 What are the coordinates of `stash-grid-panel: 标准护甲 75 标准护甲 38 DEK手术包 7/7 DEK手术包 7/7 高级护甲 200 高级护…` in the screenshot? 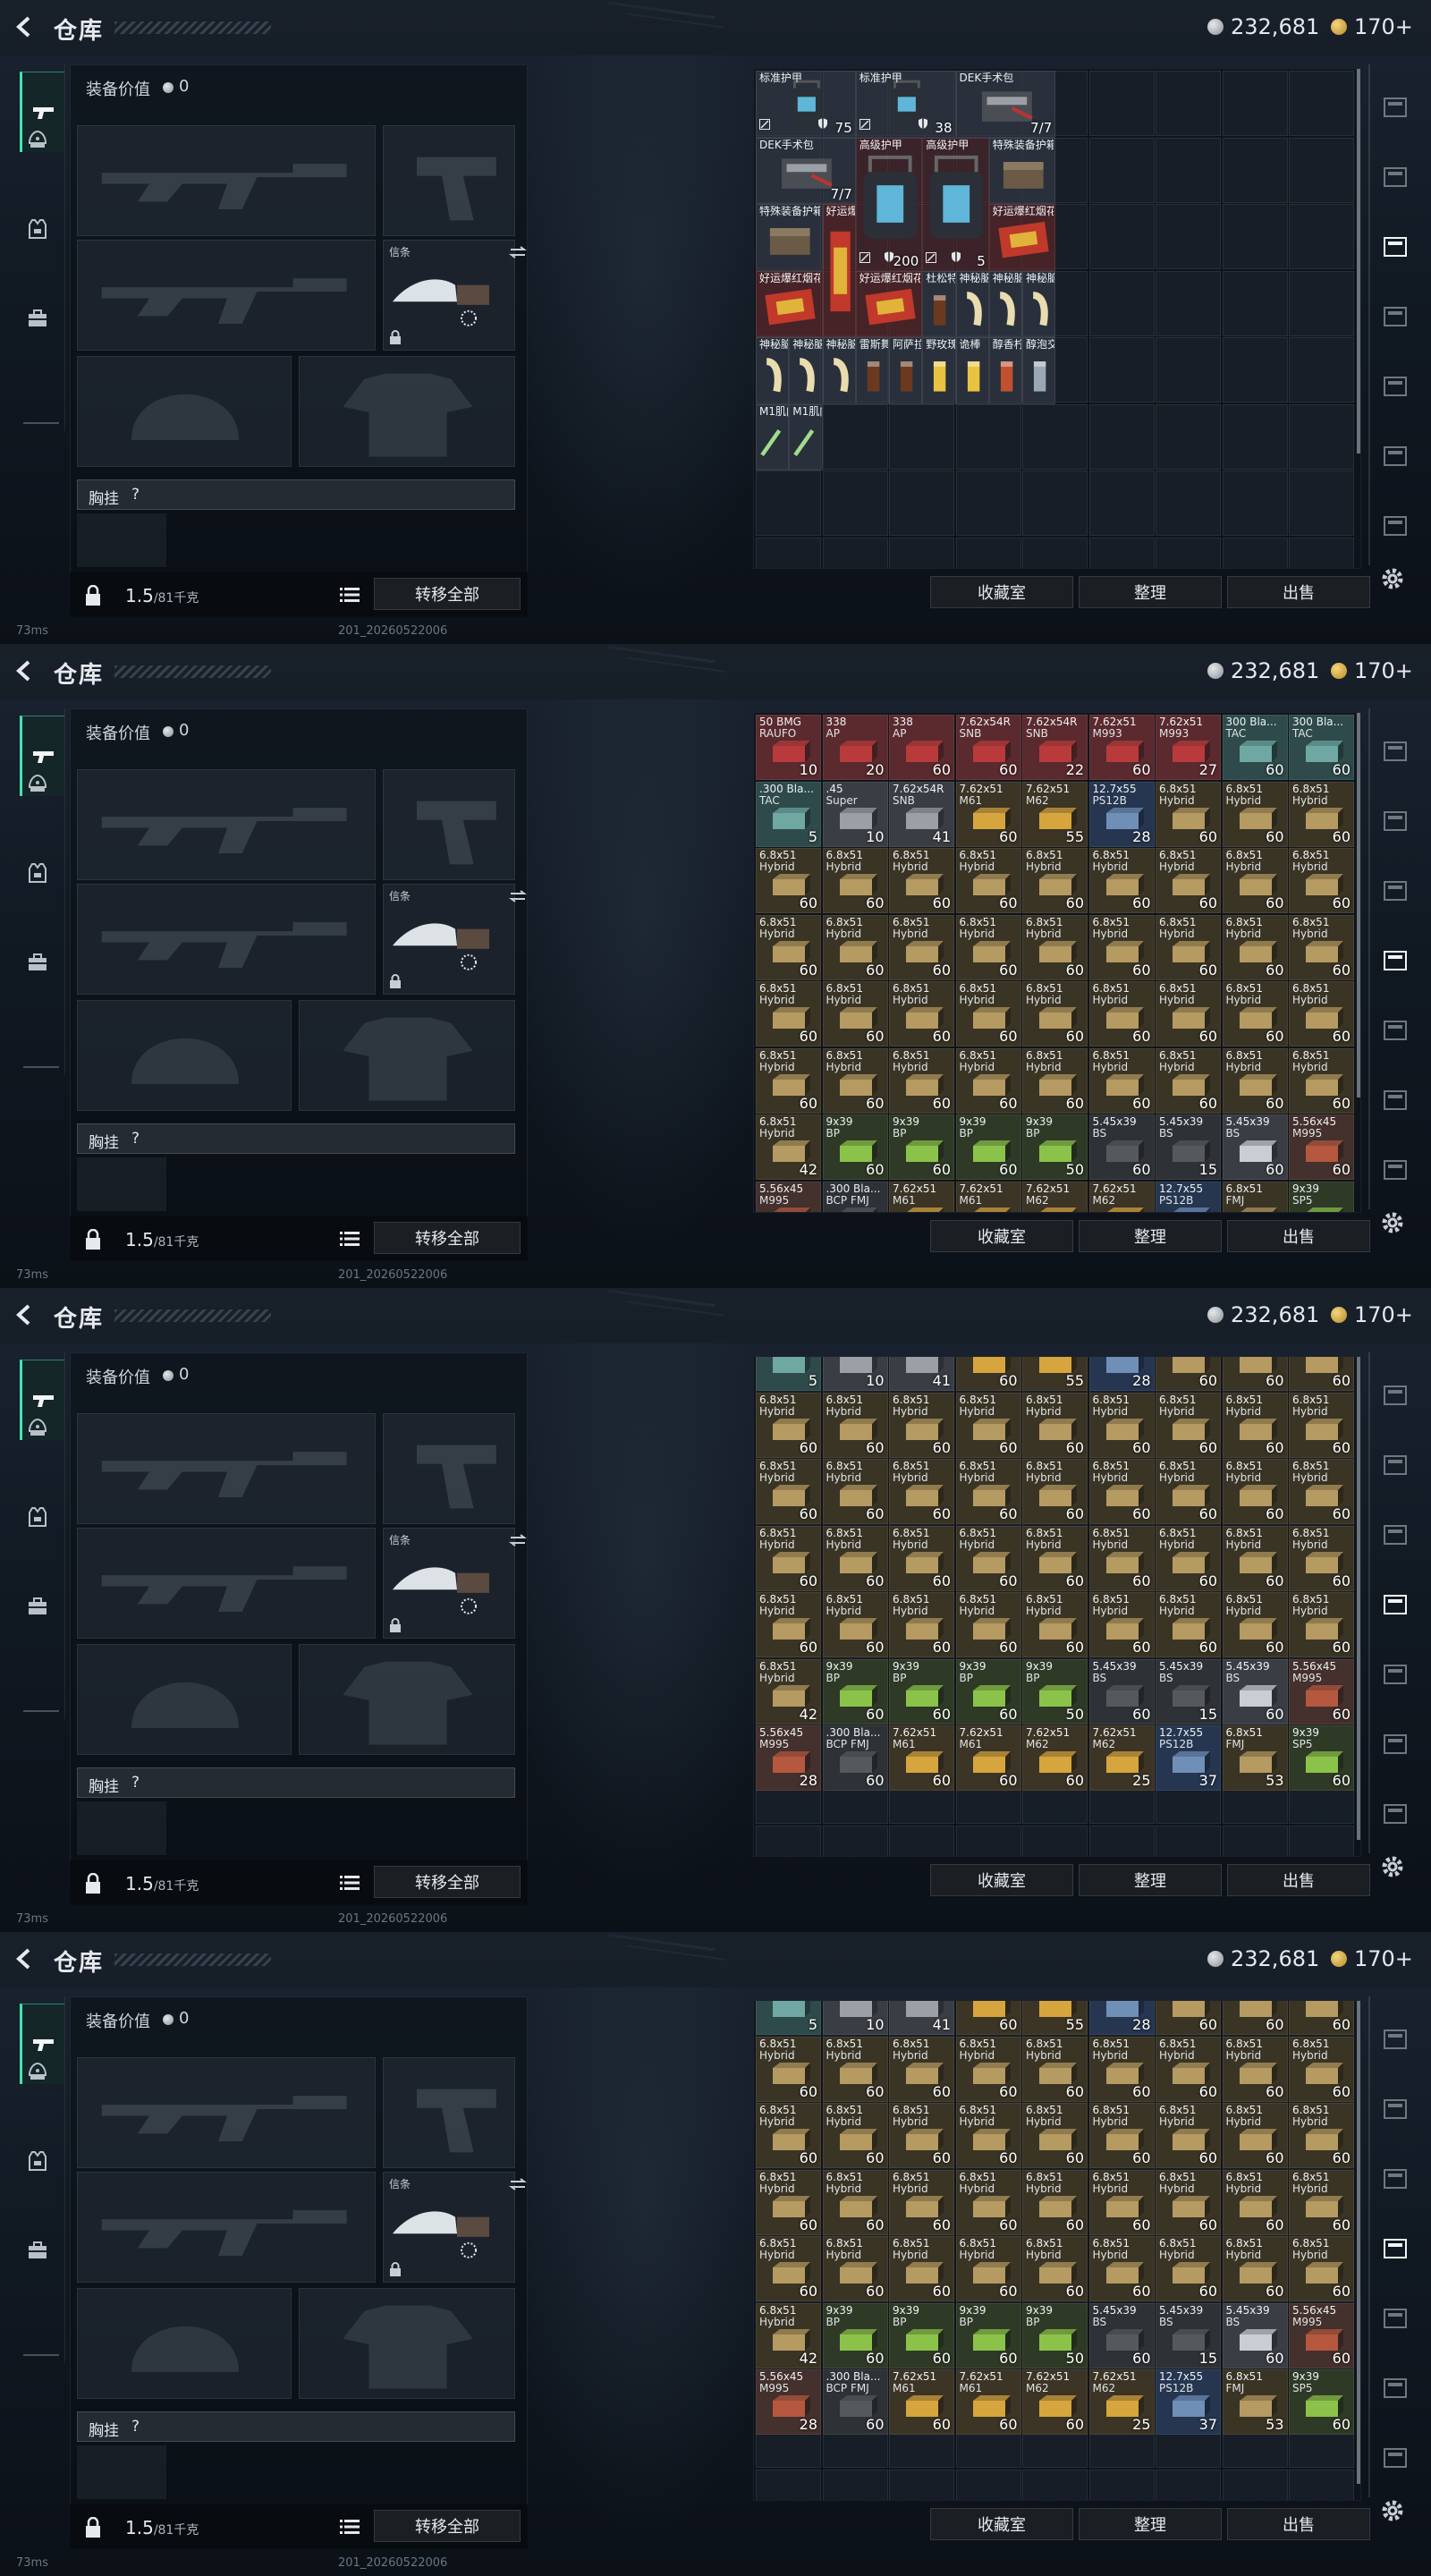 It's located at (1057, 318).